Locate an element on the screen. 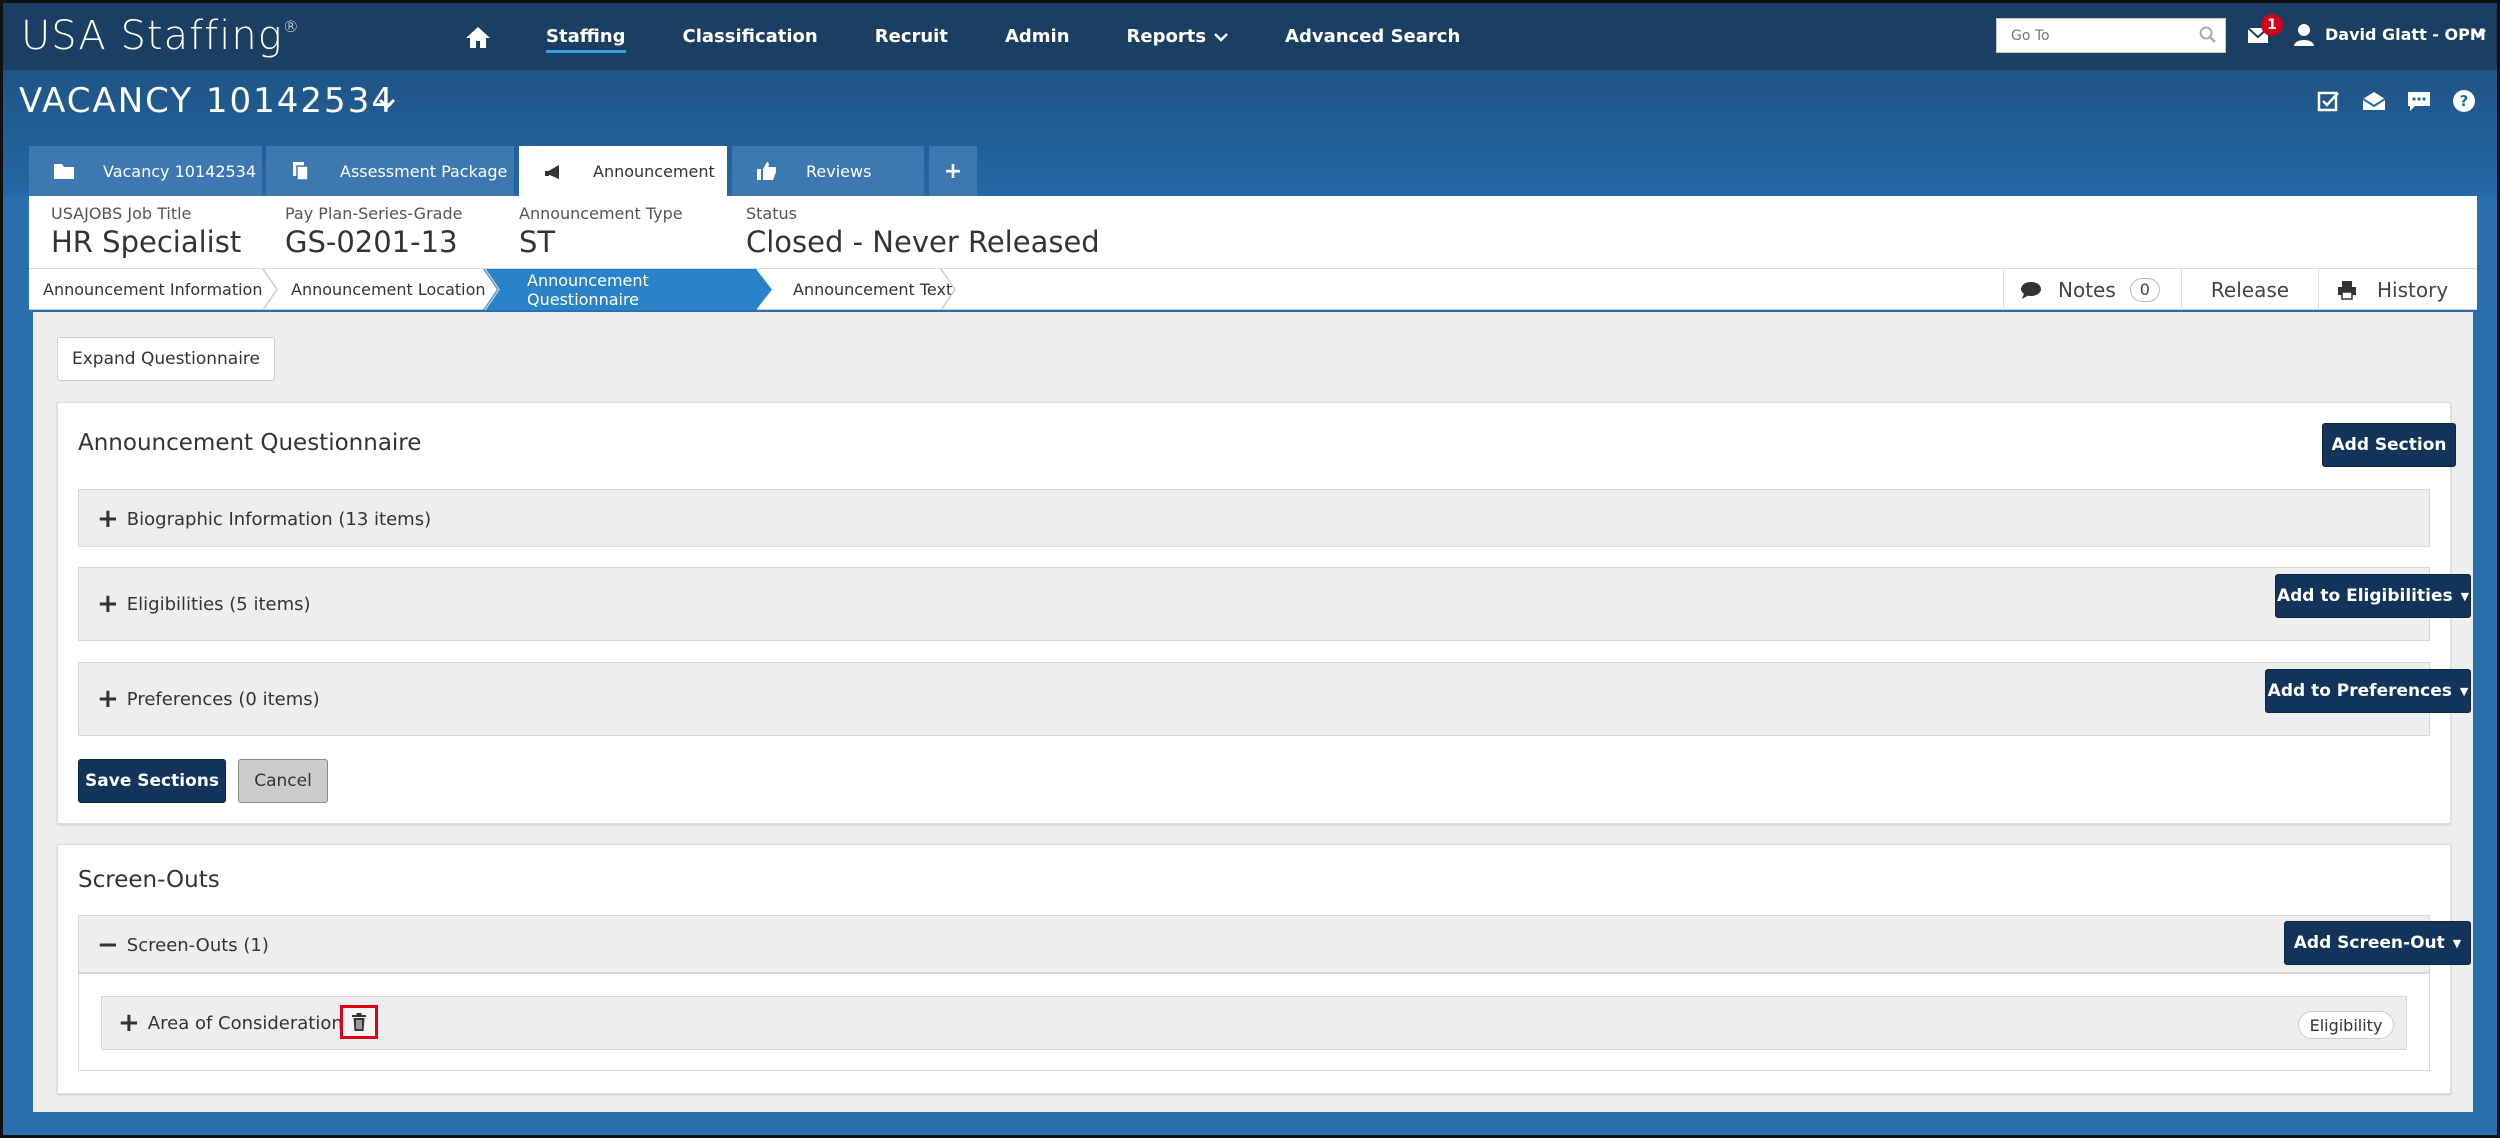  tab-announcement: Announcement is located at coordinates (623, 171).